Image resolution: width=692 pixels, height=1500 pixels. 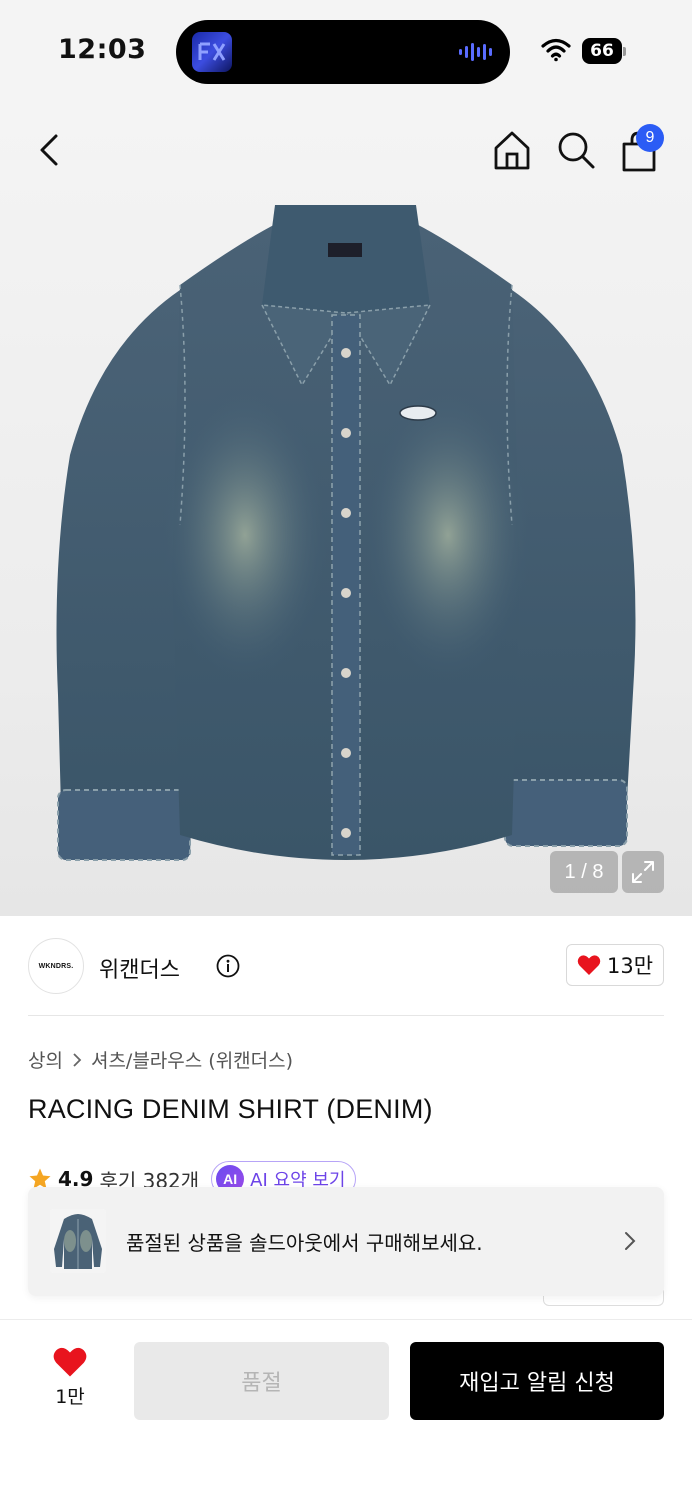 I want to click on cart-count-badge: 9, so click(x=650, y=138).